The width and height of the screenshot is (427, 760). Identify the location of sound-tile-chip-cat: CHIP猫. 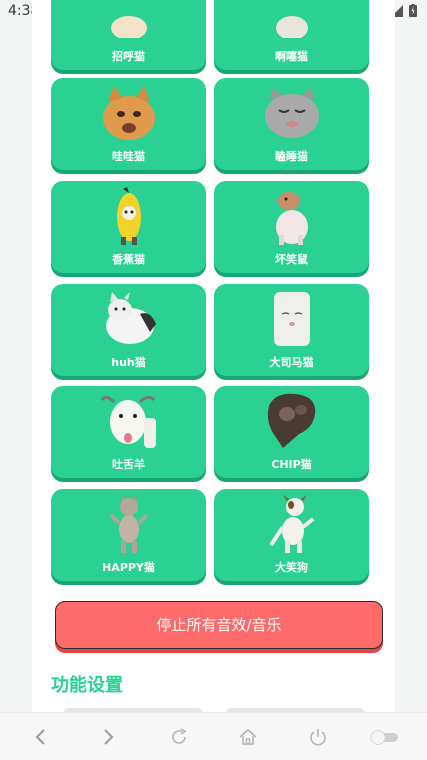
(291, 432).